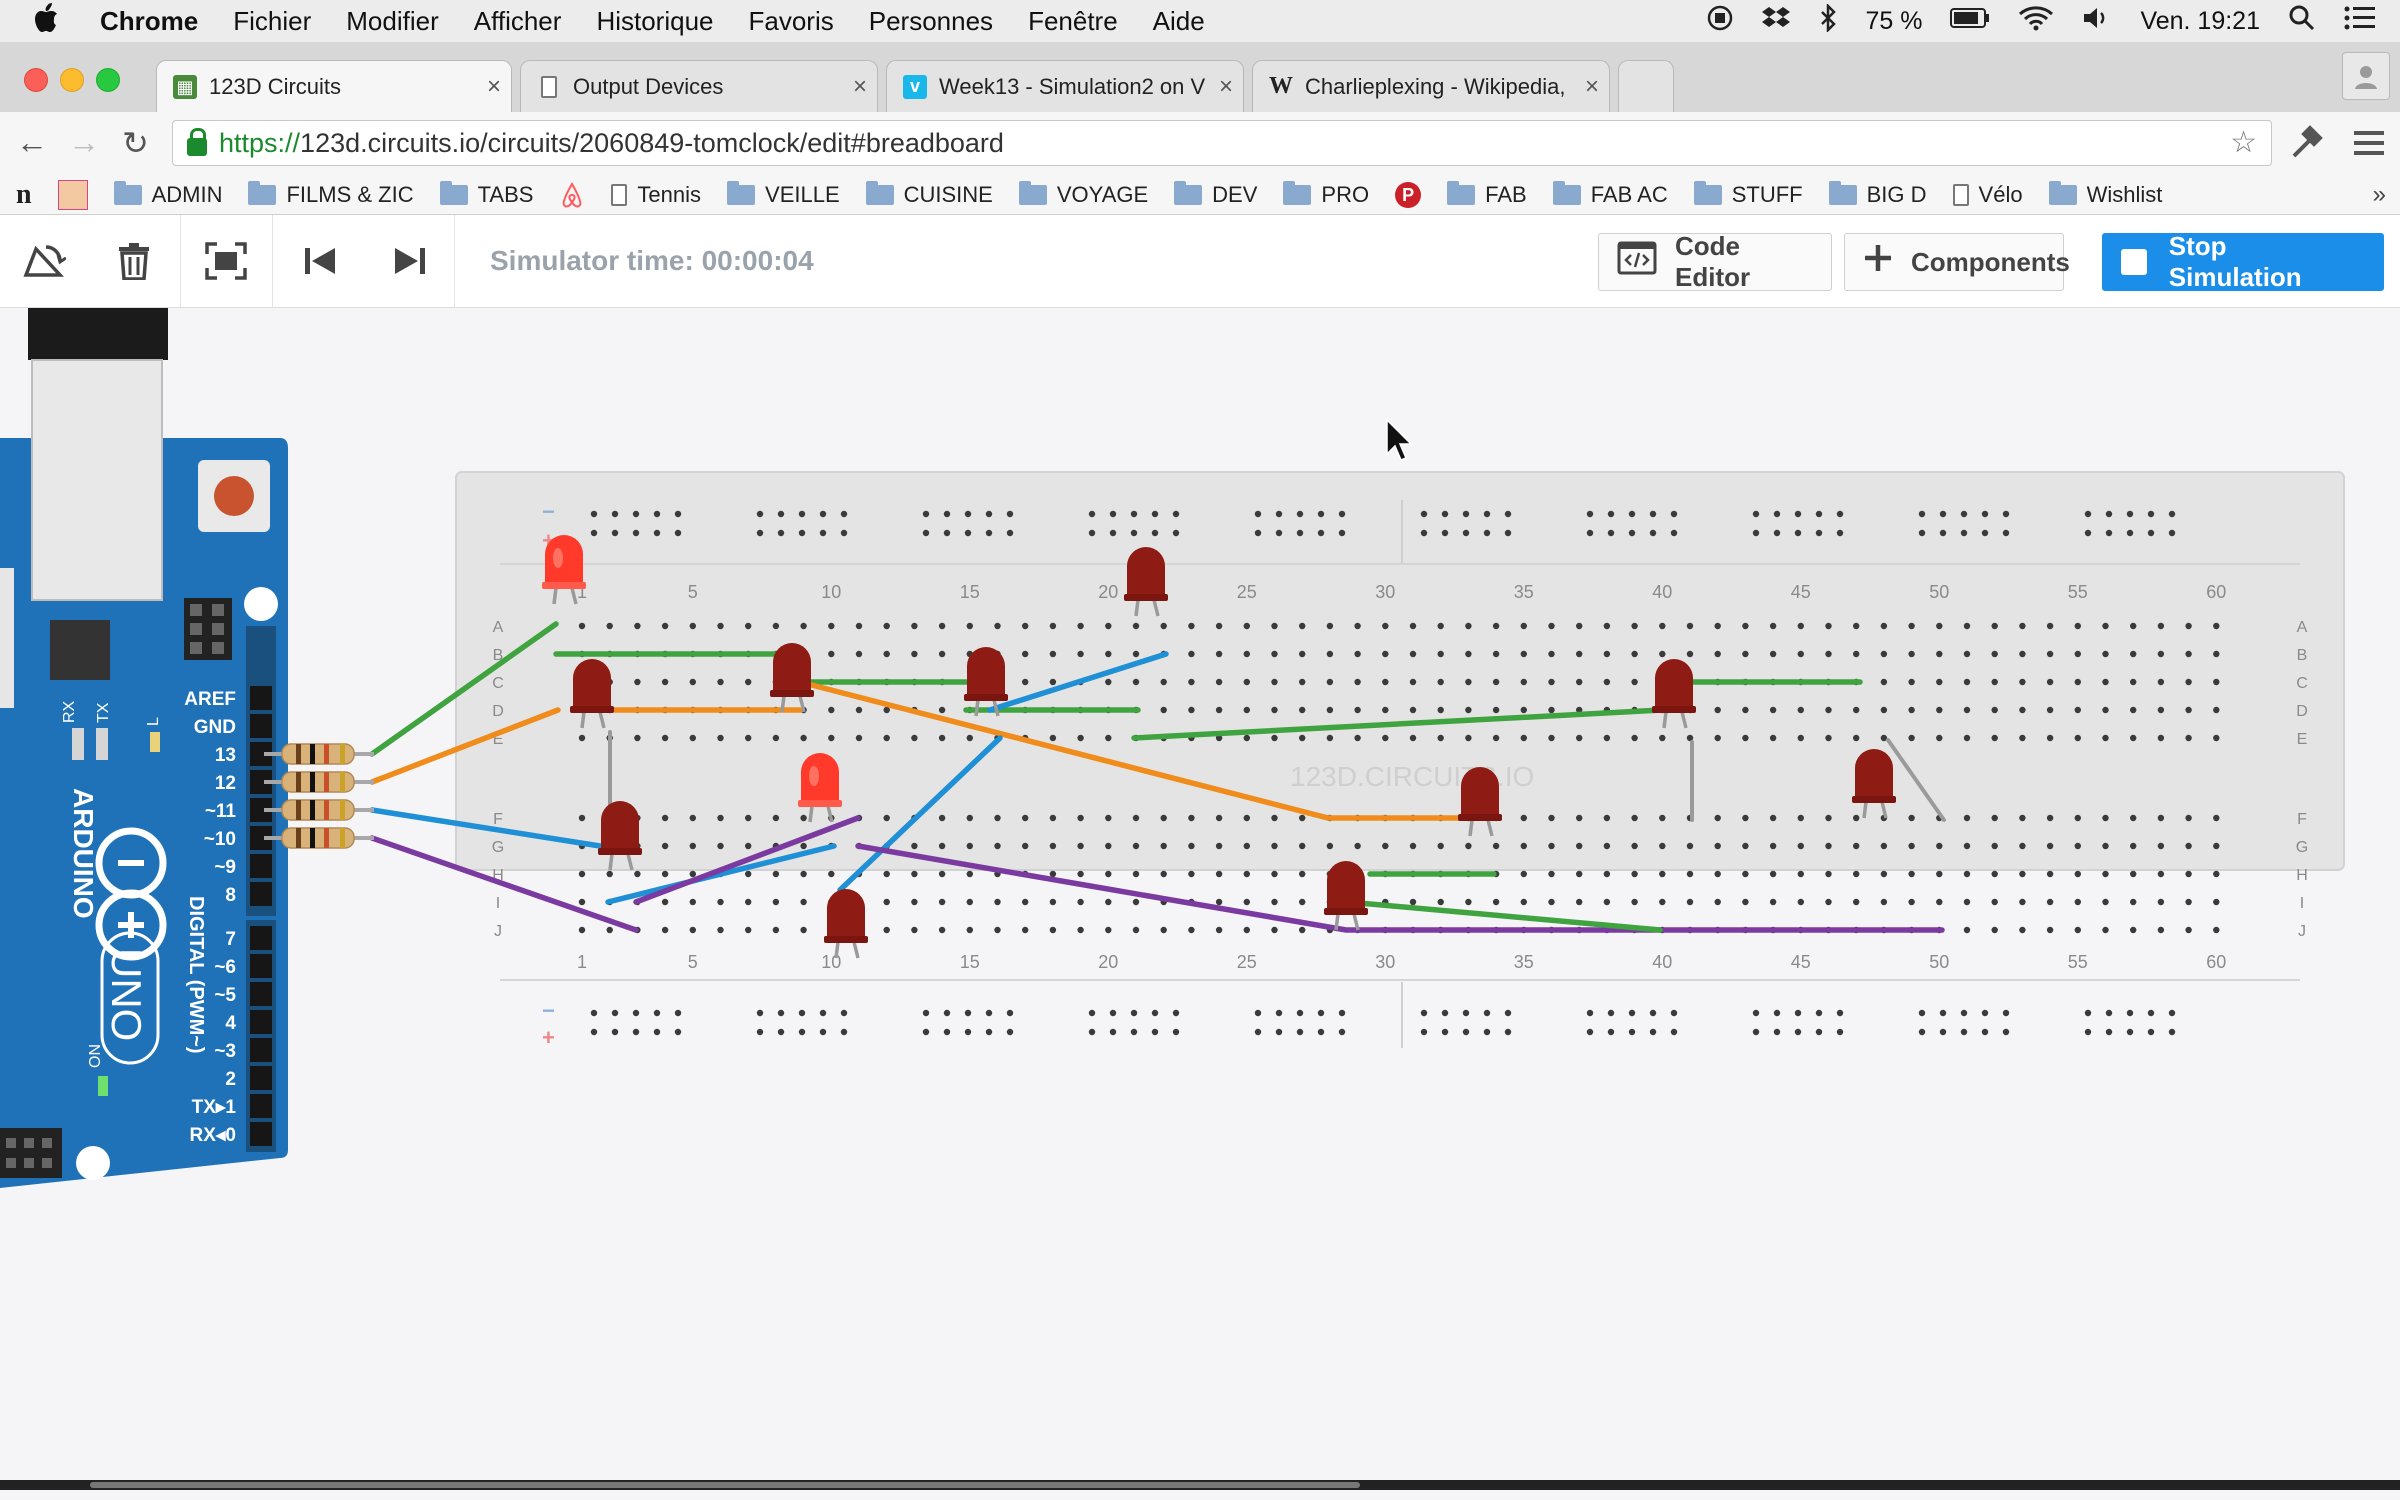 This screenshot has width=2400, height=1500. Describe the element at coordinates (1073, 21) in the screenshot. I see `menu-fenetre: Fenêtre` at that location.